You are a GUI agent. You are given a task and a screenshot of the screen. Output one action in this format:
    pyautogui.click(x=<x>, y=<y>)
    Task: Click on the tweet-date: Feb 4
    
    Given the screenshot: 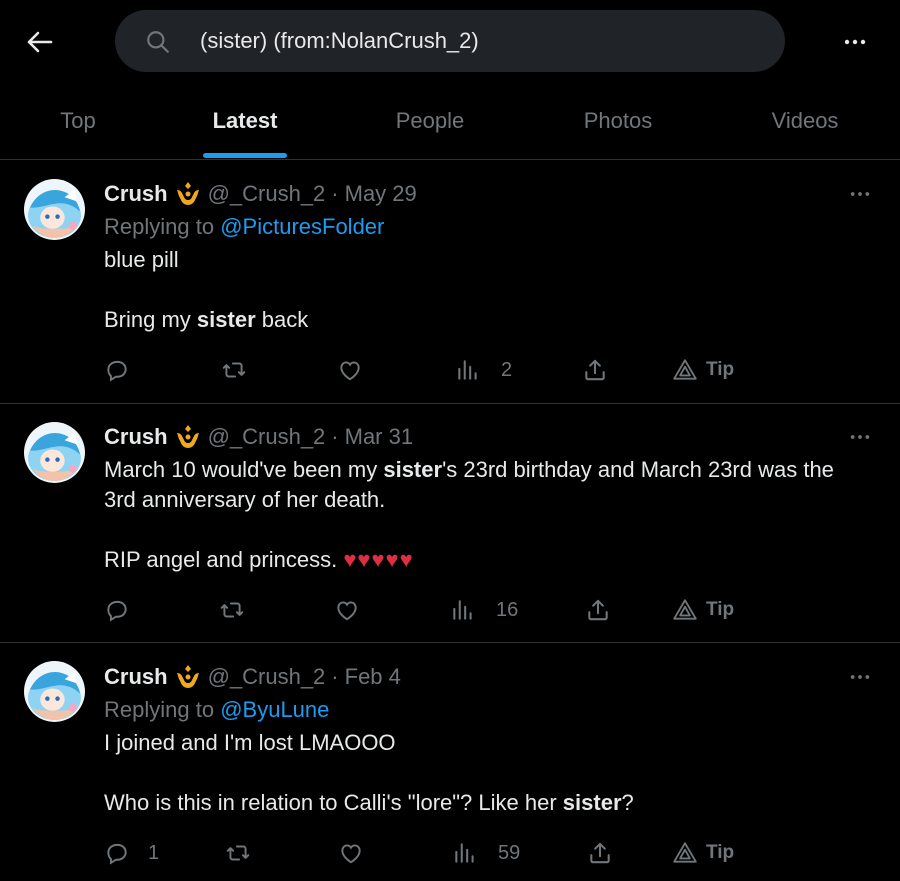 What is the action you would take?
    pyautogui.click(x=373, y=677)
    